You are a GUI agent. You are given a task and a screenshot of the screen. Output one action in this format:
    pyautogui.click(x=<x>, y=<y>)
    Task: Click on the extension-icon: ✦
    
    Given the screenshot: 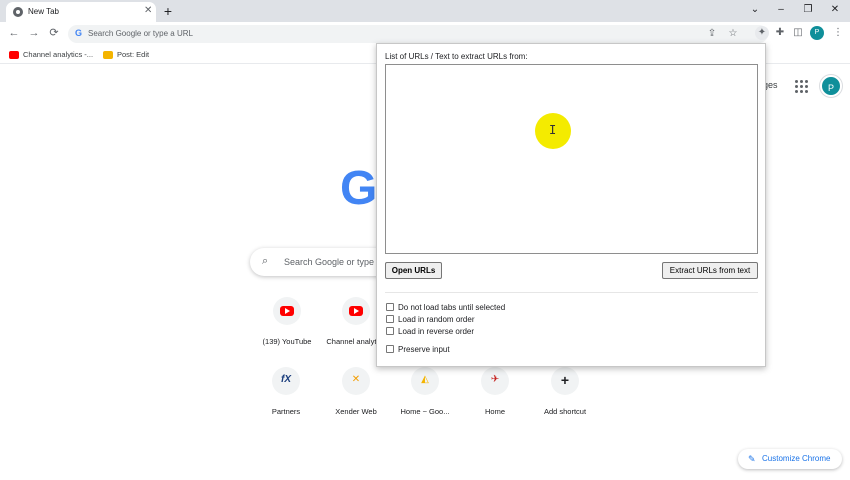 What is the action you would take?
    pyautogui.click(x=762, y=33)
    